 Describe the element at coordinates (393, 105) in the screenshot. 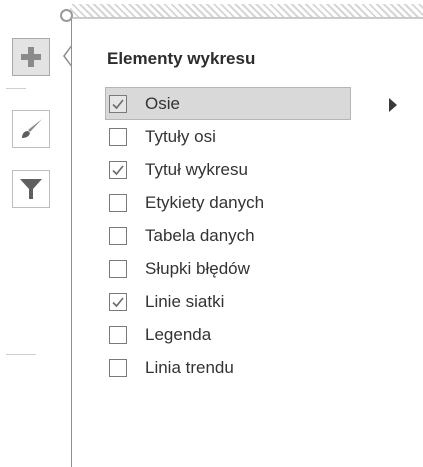

I see `submenu-arrow-icon` at that location.